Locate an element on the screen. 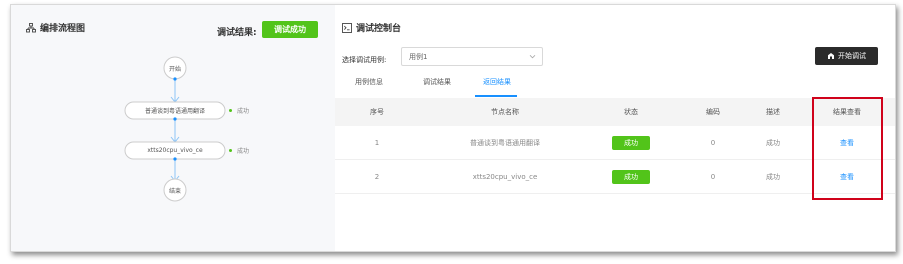  case-select-value: 用例1 is located at coordinates (418, 56).